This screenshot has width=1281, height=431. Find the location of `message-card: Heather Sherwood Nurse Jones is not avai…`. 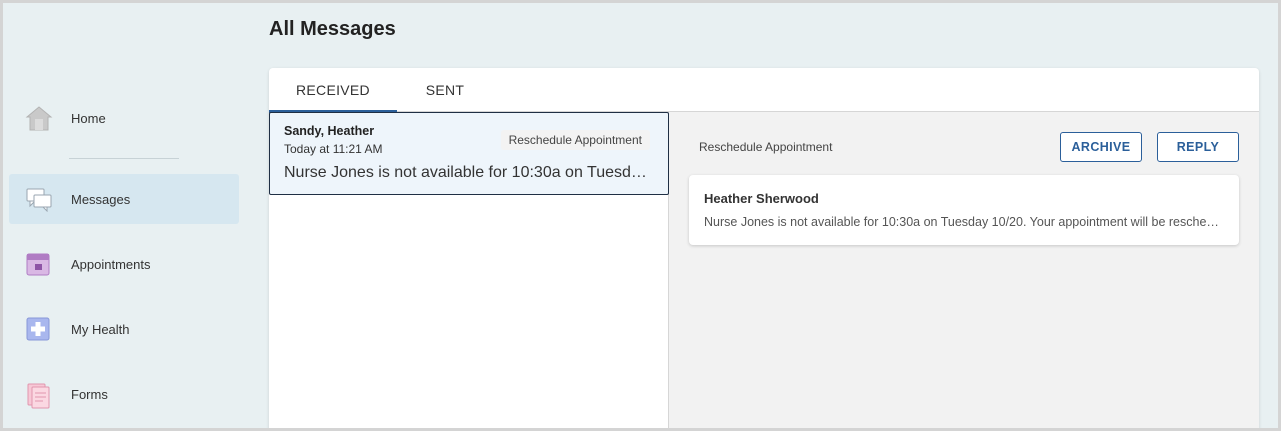

message-card: Heather Sherwood Nurse Jones is not avai… is located at coordinates (964, 210).